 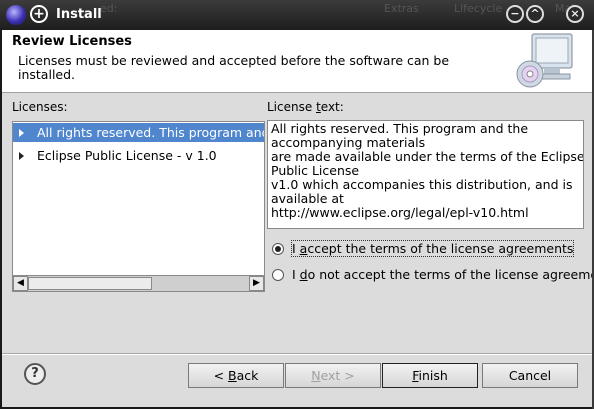 What do you see at coordinates (535, 14) in the screenshot?
I see `maximize-button: ^` at bounding box center [535, 14].